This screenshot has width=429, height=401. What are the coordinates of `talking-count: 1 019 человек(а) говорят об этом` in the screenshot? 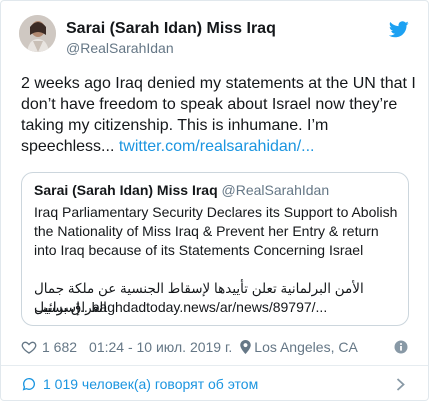 It's located at (150, 384).